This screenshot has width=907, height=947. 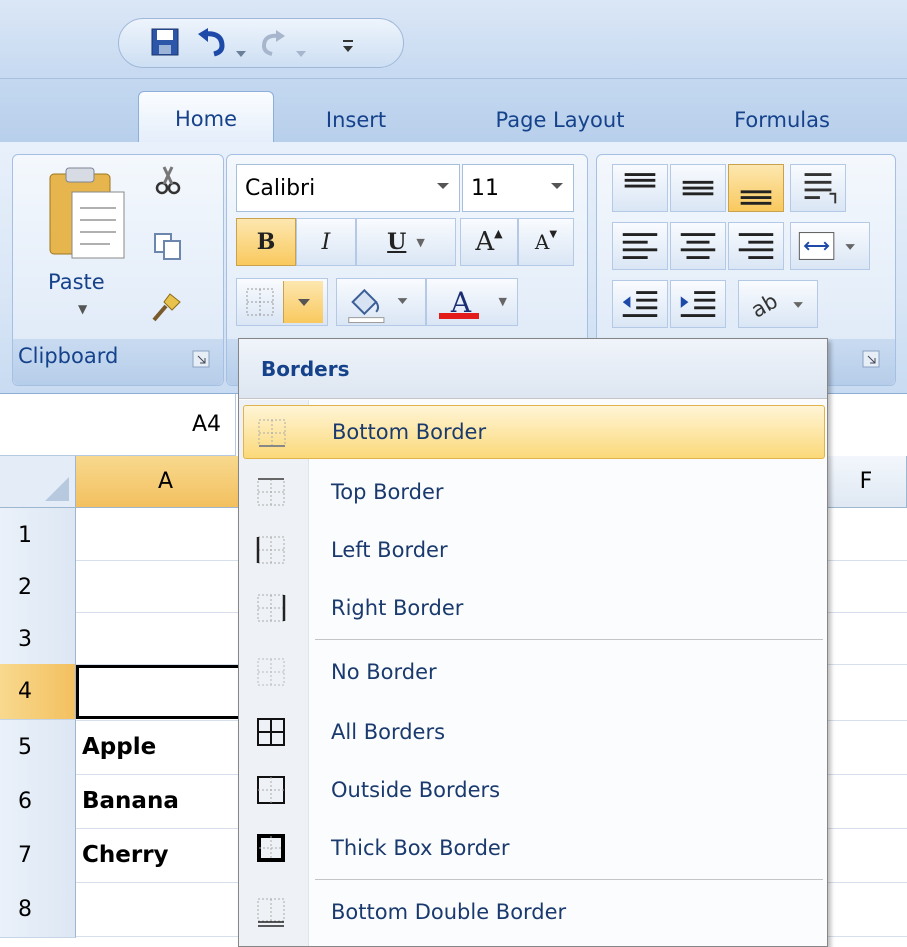 What do you see at coordinates (397, 608) in the screenshot?
I see `menu-item-label: Right Border` at bounding box center [397, 608].